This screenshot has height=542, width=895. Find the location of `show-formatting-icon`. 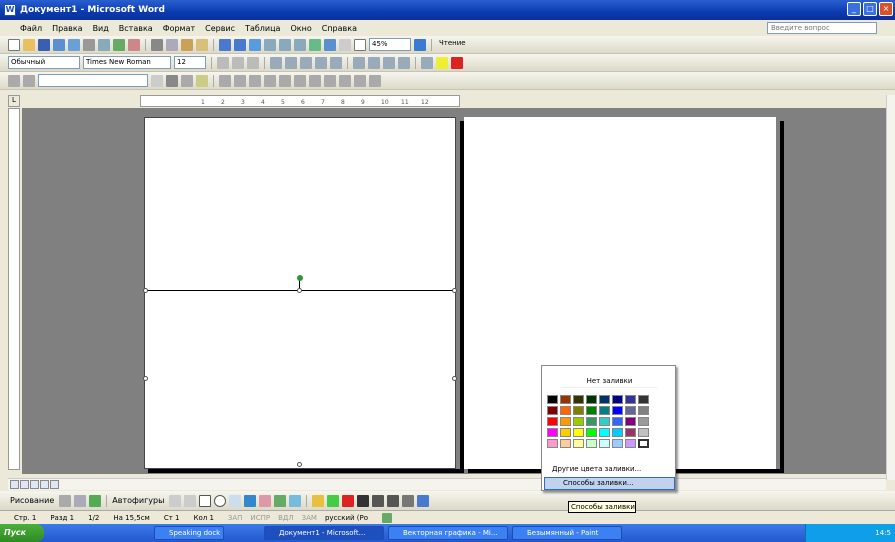

show-formatting-icon is located at coordinates (360, 44).